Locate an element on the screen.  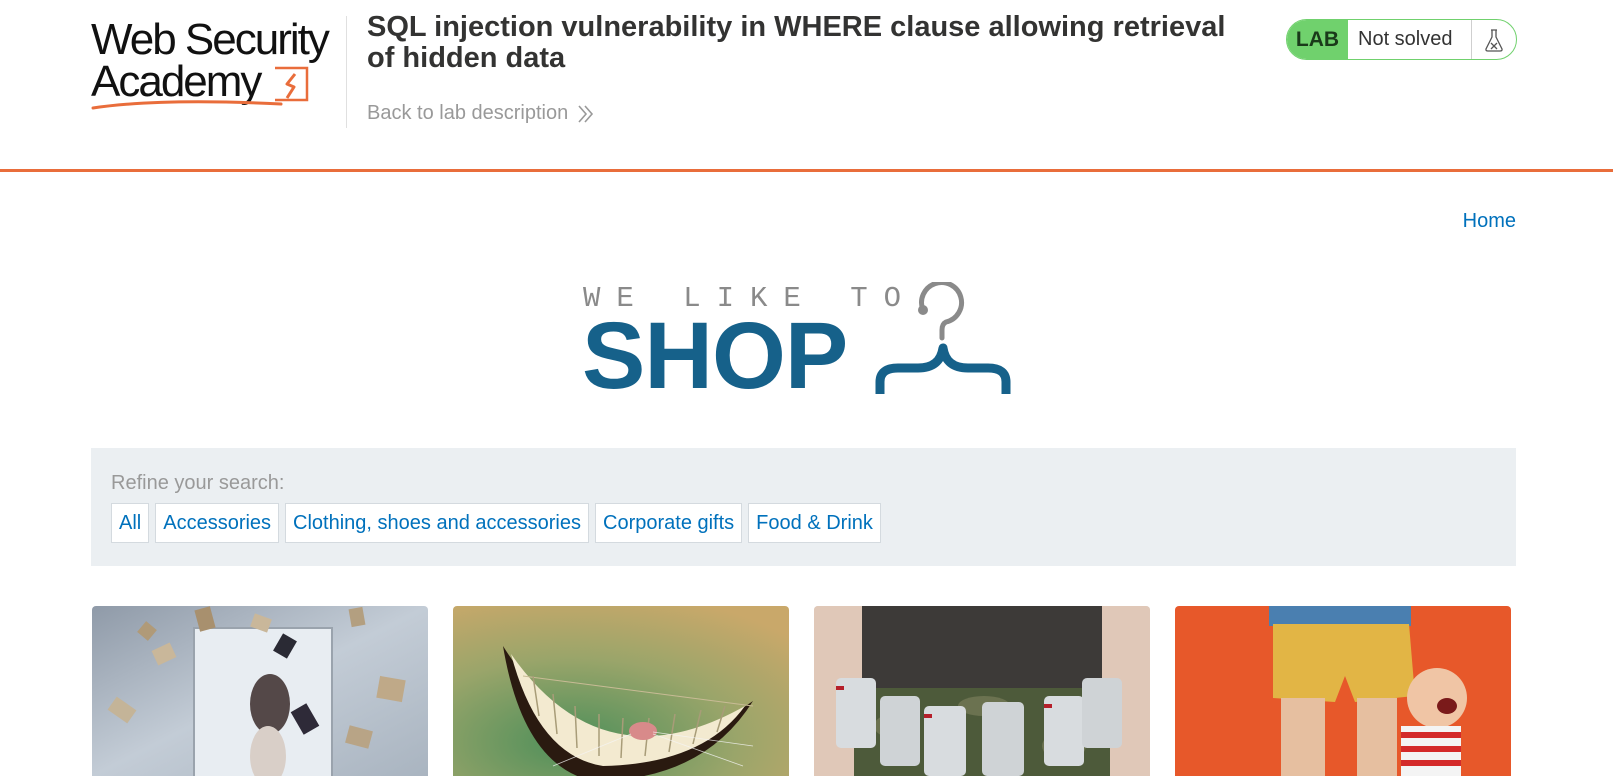
back-link-label: Back to lab description is located at coordinates (468, 113).